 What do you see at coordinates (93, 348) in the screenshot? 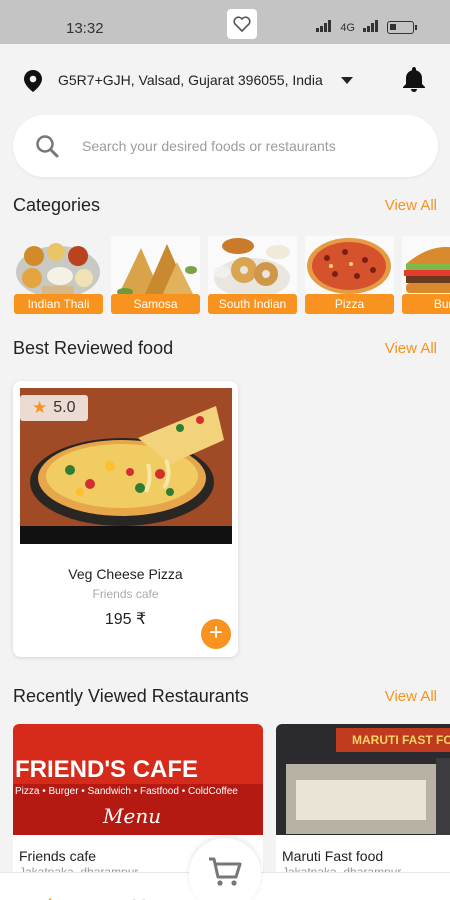
I see `best-reviewed-title: Best Reviewed food` at bounding box center [93, 348].